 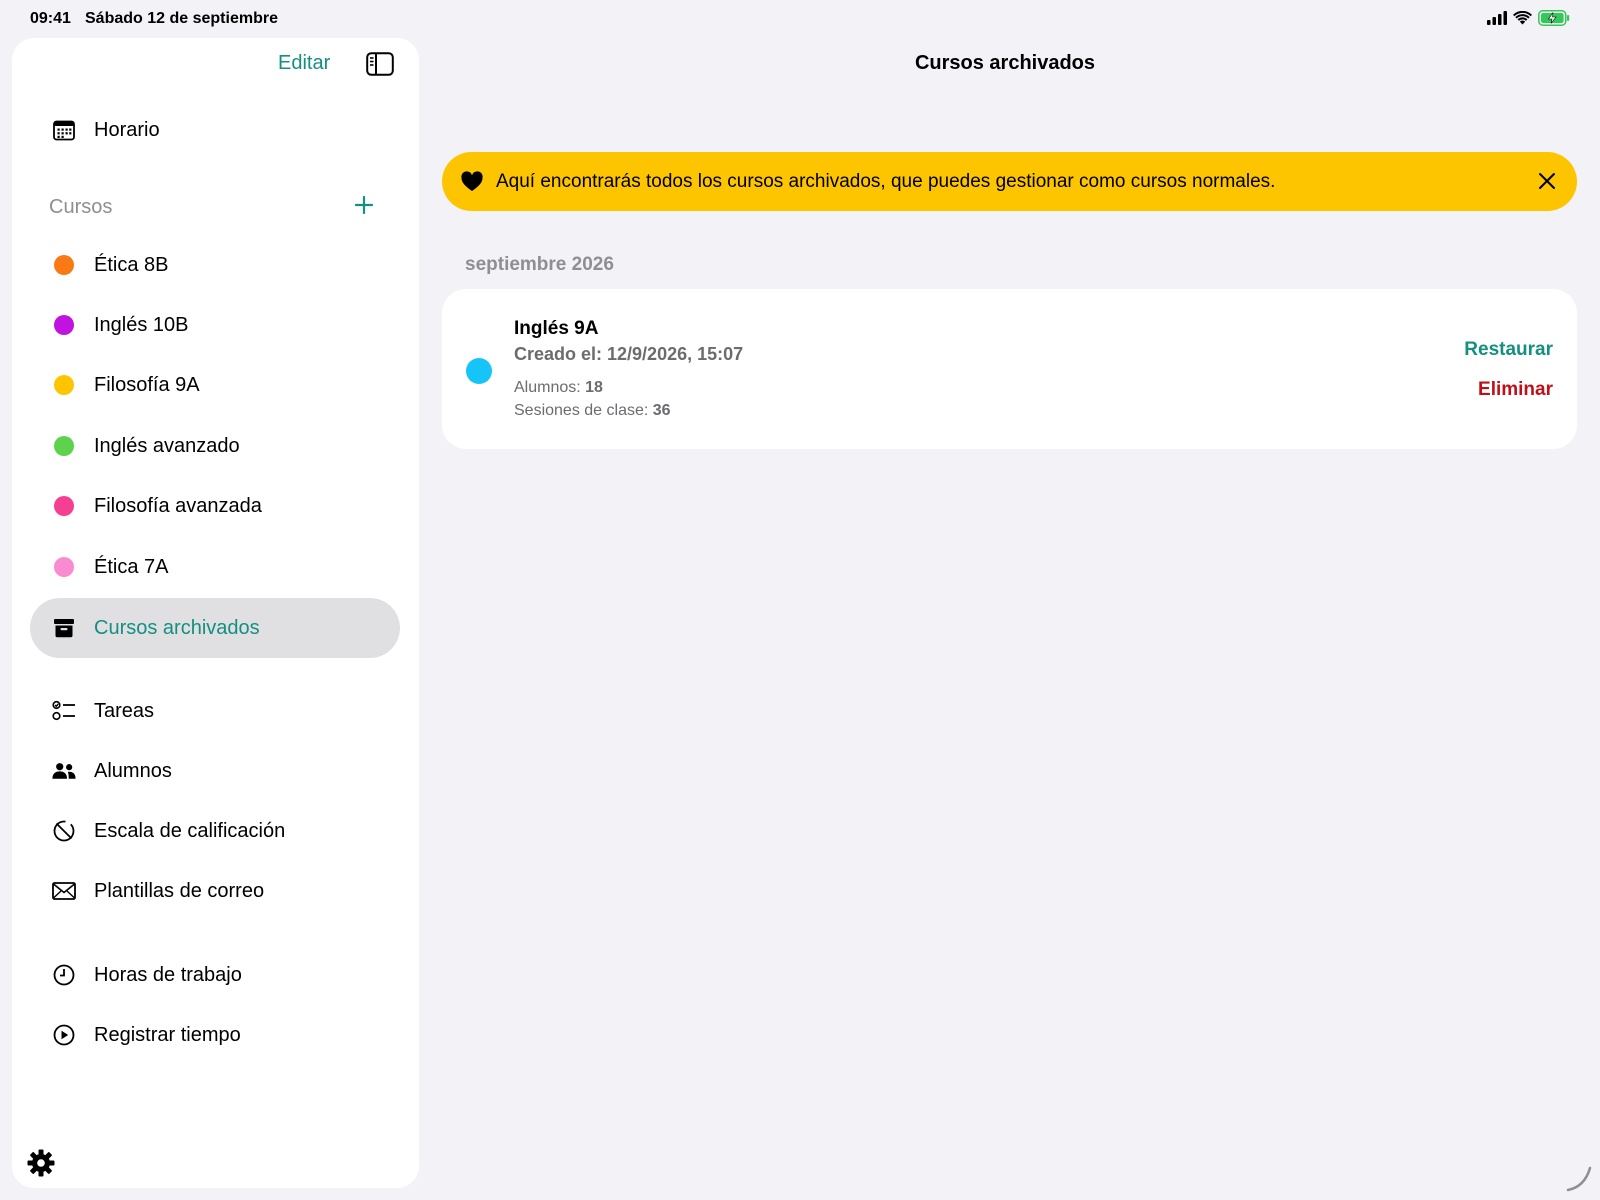 I want to click on course-label: Ética 8B, so click(x=131, y=264).